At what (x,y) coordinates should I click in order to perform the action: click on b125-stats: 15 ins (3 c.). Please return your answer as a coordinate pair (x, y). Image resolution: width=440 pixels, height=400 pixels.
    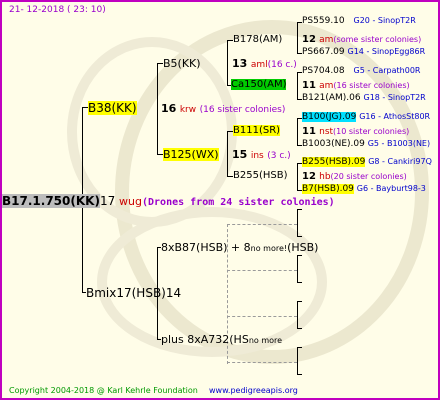
    Looking at the image, I should click on (261, 155).